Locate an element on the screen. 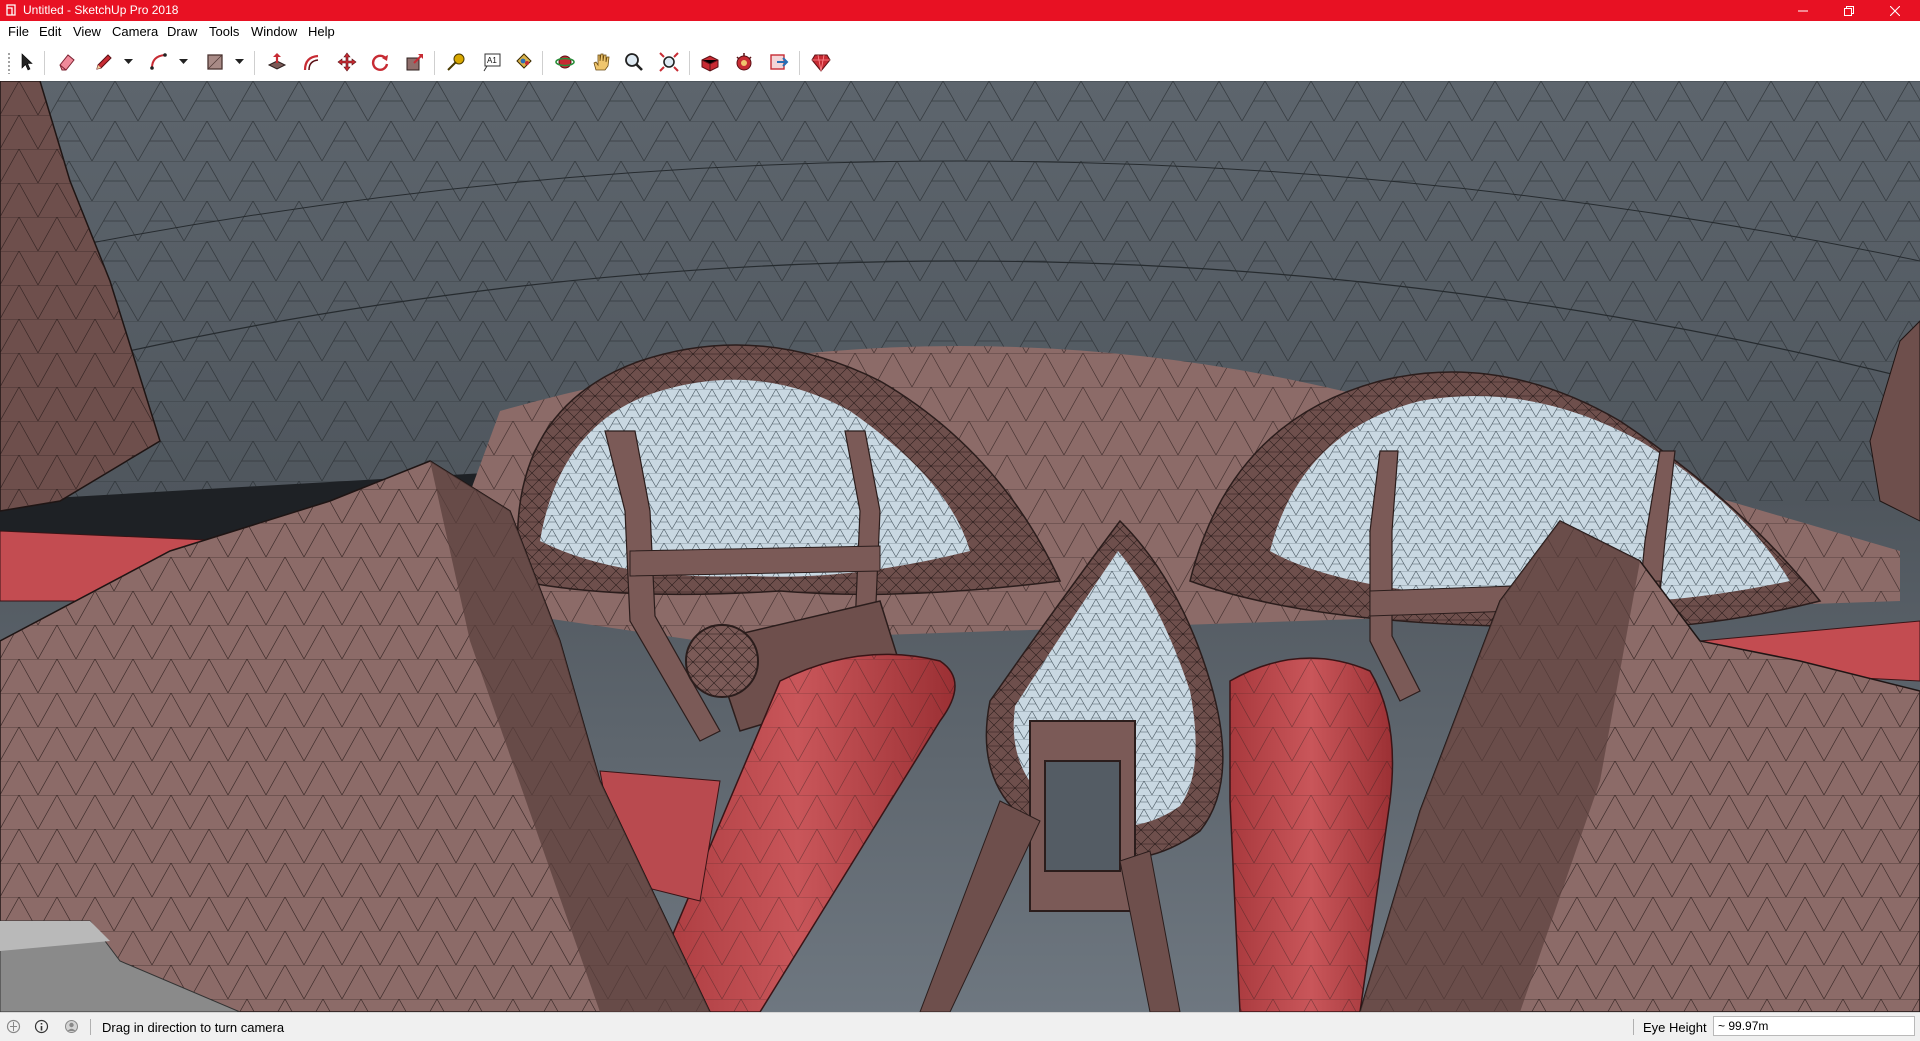 The image size is (1920, 1041). svg-text: A1 is located at coordinates (492, 60).